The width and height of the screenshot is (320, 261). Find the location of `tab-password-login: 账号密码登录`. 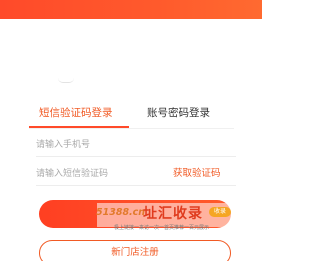

tab-password-login: 账号密码登录 is located at coordinates (178, 113).